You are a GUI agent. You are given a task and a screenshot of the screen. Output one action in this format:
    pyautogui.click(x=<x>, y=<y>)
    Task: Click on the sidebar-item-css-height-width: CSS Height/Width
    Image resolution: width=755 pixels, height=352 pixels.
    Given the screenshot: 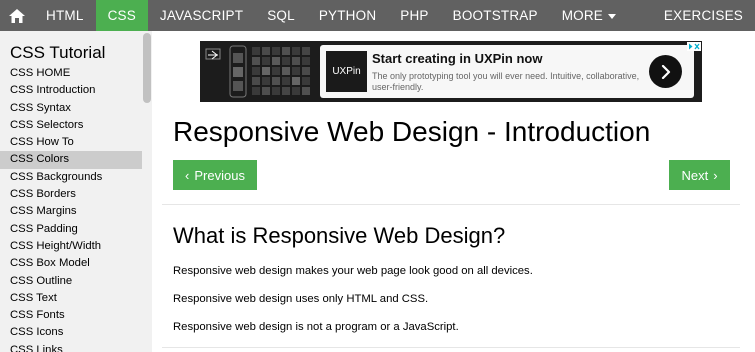 What is the action you would take?
    pyautogui.click(x=76, y=246)
    